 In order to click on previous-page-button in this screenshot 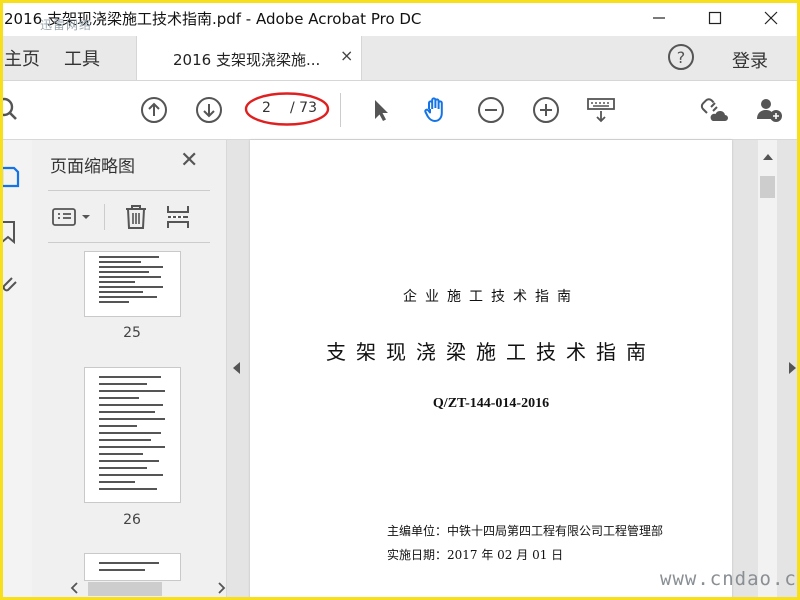, I will do `click(154, 110)`.